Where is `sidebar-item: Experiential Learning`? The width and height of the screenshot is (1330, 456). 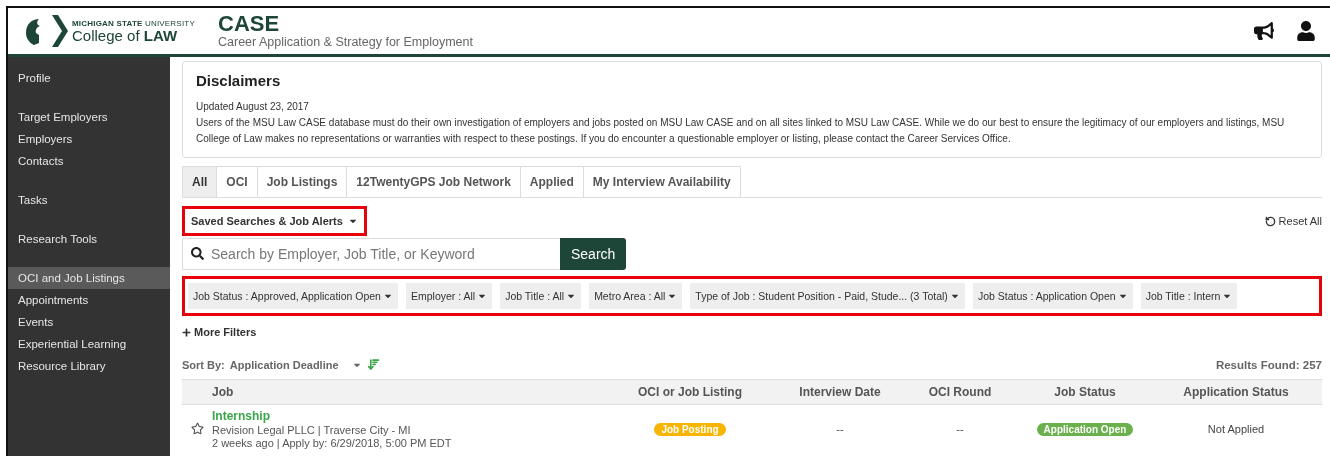 sidebar-item: Experiential Learning is located at coordinates (89, 344).